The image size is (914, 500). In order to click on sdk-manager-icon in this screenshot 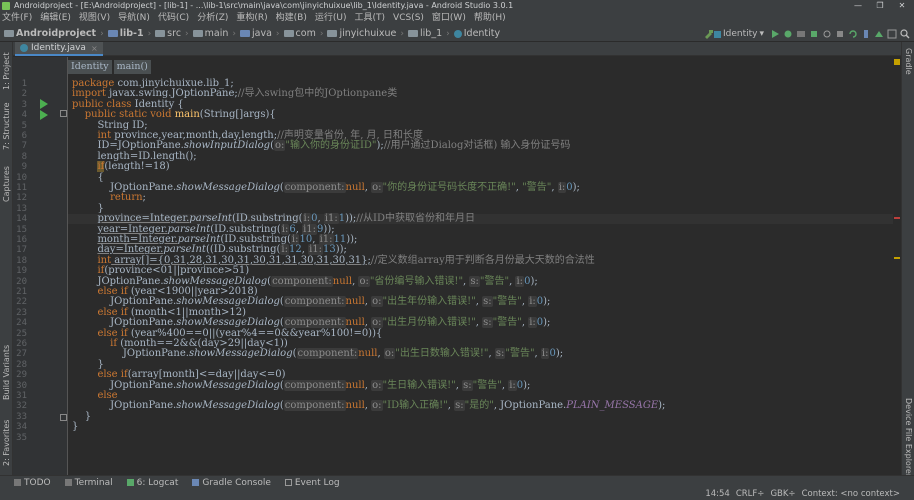, I will do `click(879, 34)`.